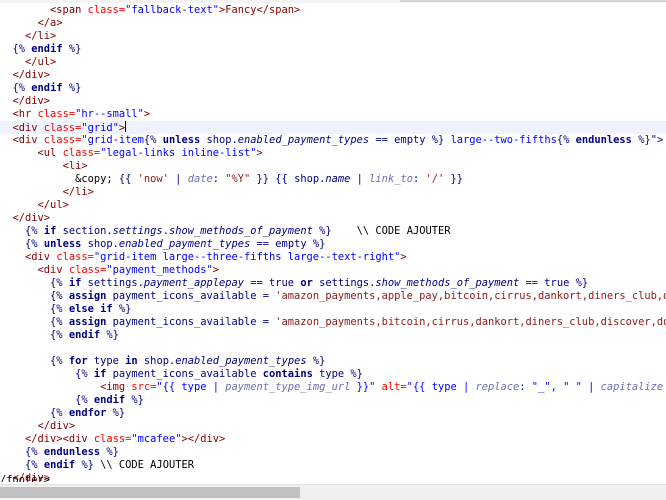 The height and width of the screenshot is (500, 666). I want to click on code-token: == empty %}, so click(407, 140).